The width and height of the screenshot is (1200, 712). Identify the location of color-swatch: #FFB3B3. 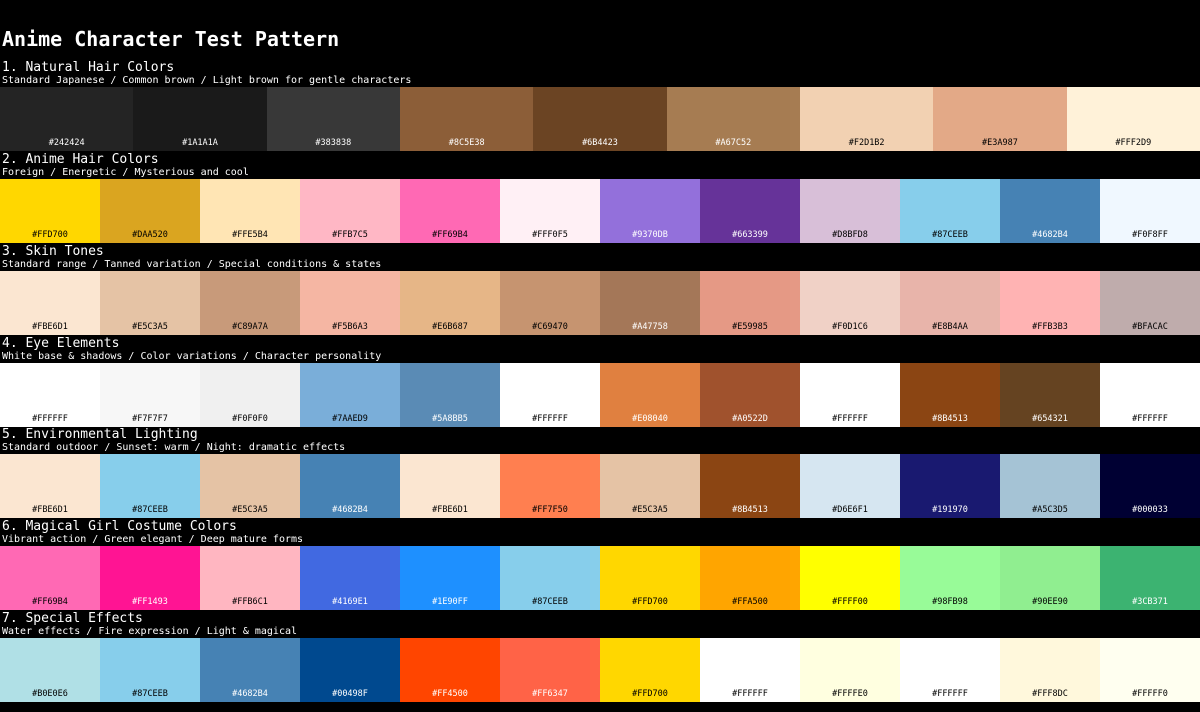
(1050, 303).